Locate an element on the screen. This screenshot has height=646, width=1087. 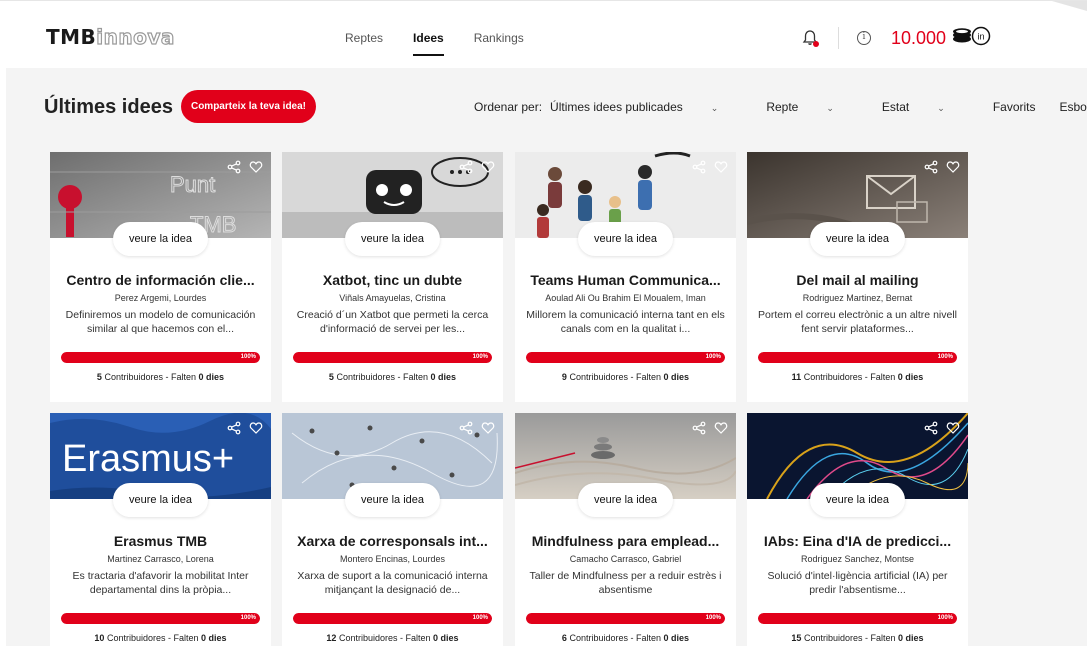
coins-linkedin-icon: in is located at coordinates (972, 38).